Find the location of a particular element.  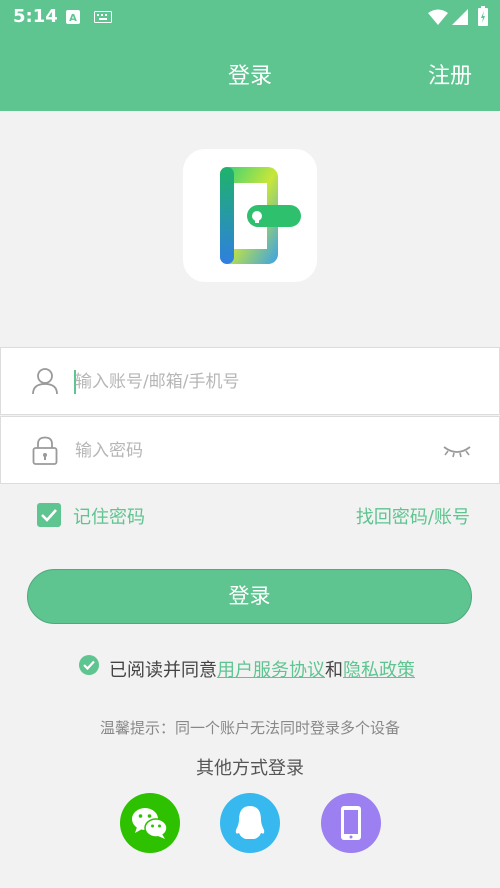

page-title: 登录 is located at coordinates (249, 76).